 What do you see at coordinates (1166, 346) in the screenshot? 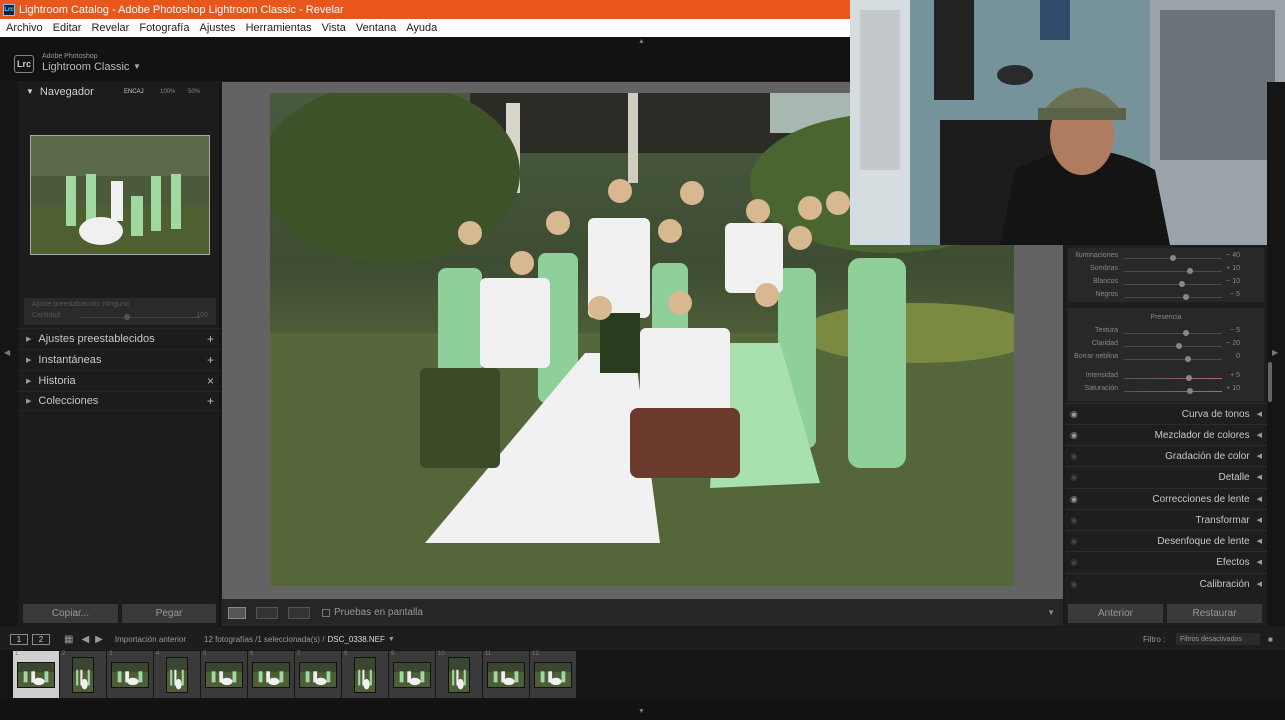
I see `slider-claridad: Claridad − 20` at bounding box center [1166, 346].